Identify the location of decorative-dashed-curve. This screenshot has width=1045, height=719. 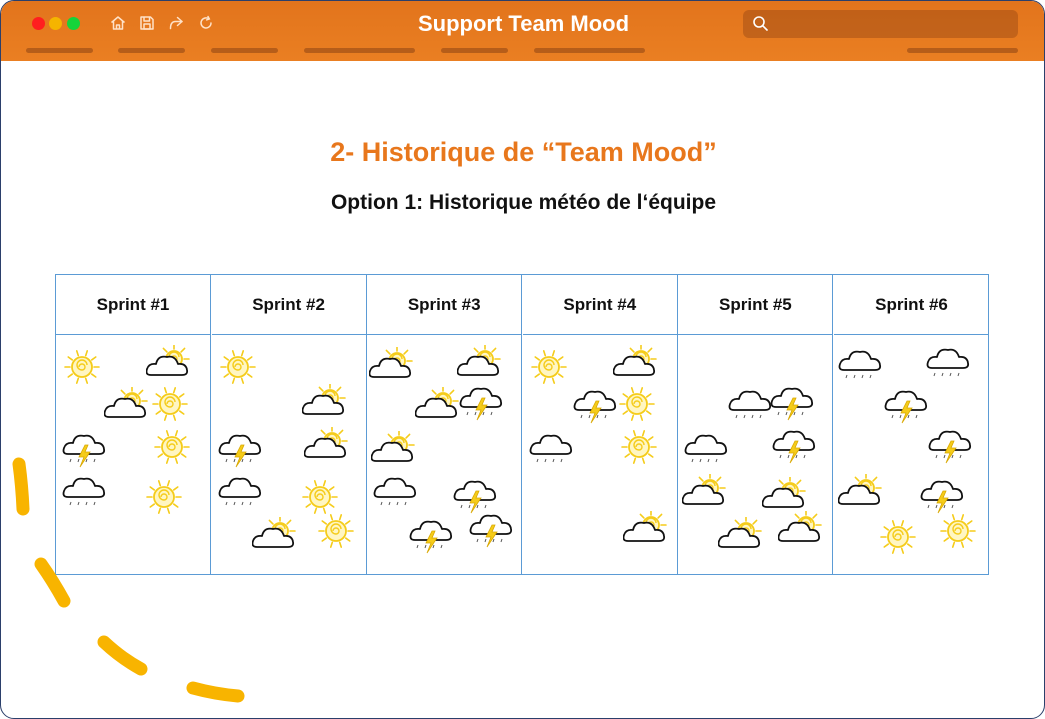
(128, 580).